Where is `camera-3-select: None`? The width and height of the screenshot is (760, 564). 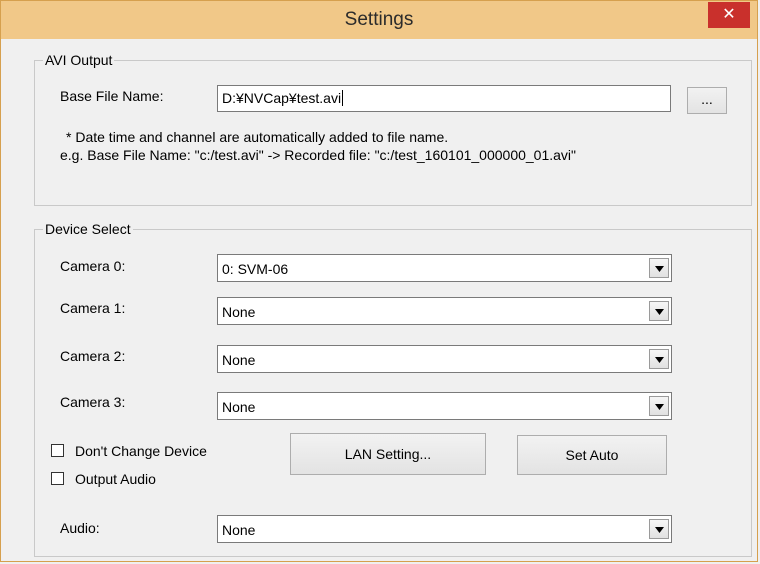
camera-3-select: None is located at coordinates (444, 406).